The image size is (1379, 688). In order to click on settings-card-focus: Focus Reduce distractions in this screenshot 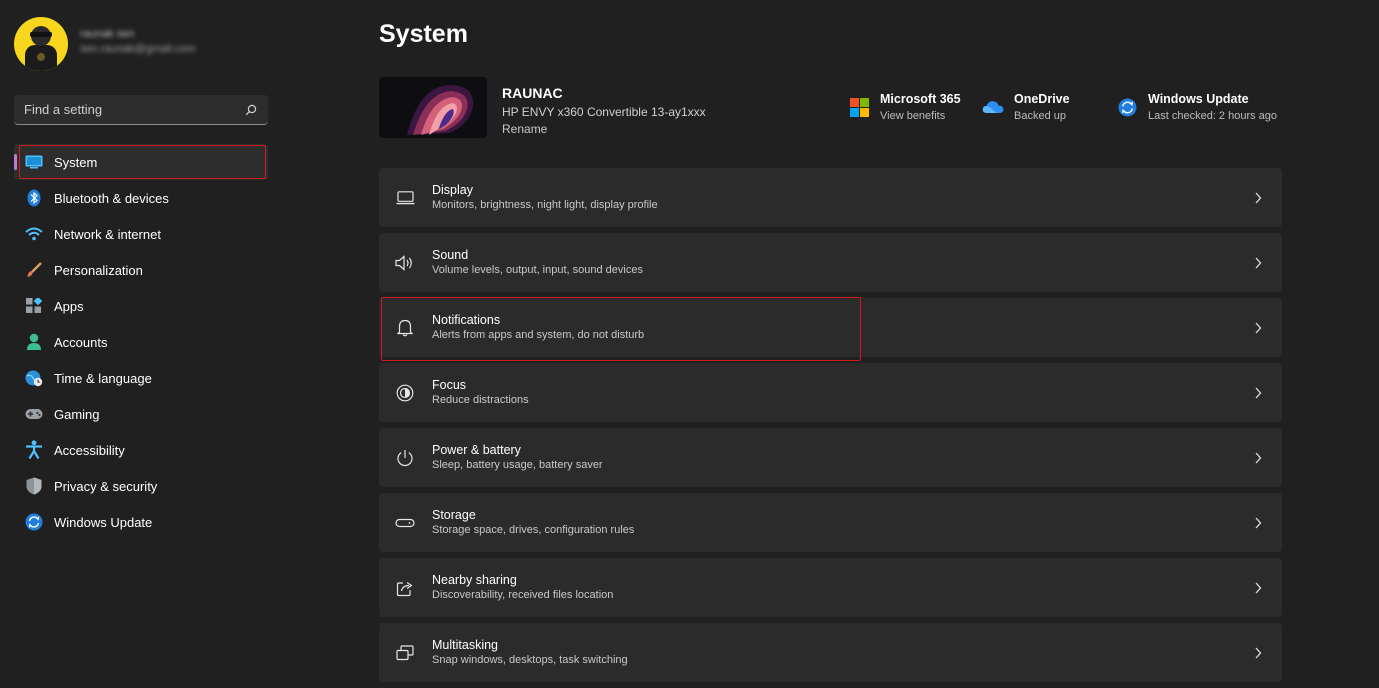, I will do `click(830, 392)`.